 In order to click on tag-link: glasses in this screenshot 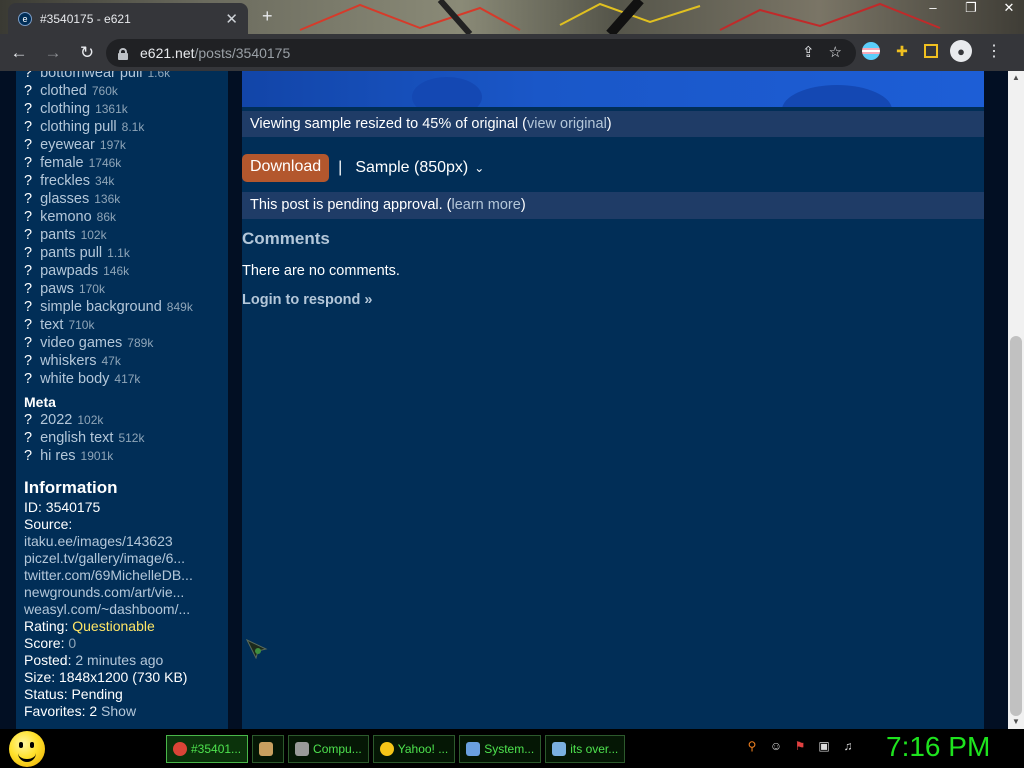, I will do `click(64, 199)`.